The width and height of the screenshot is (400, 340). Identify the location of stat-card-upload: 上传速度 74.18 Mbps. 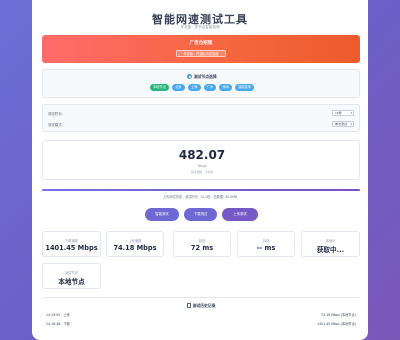
(135, 244).